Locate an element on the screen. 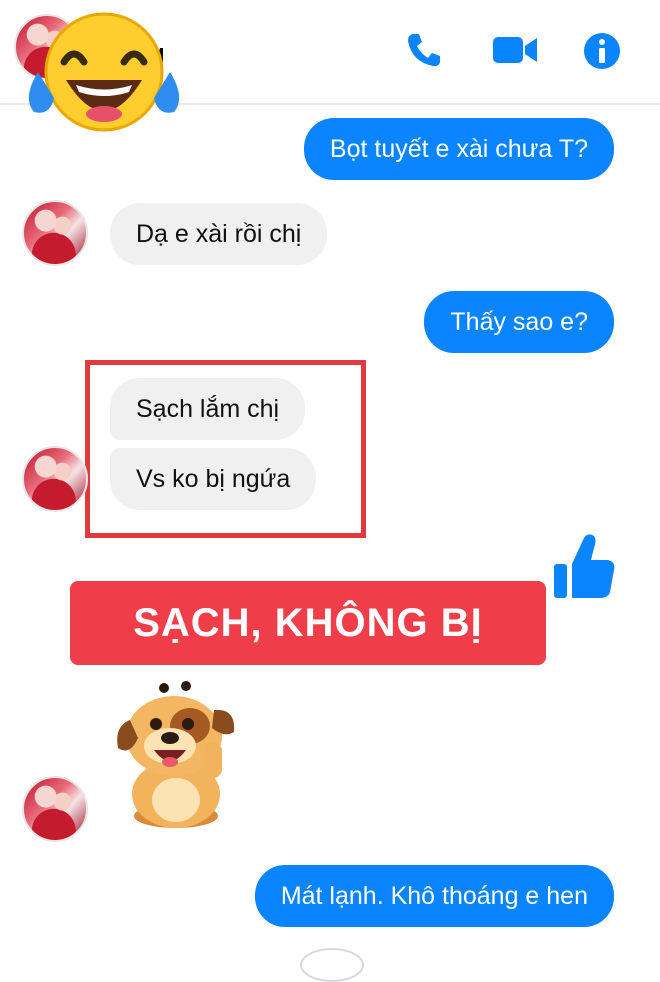  info-icon is located at coordinates (602, 51).